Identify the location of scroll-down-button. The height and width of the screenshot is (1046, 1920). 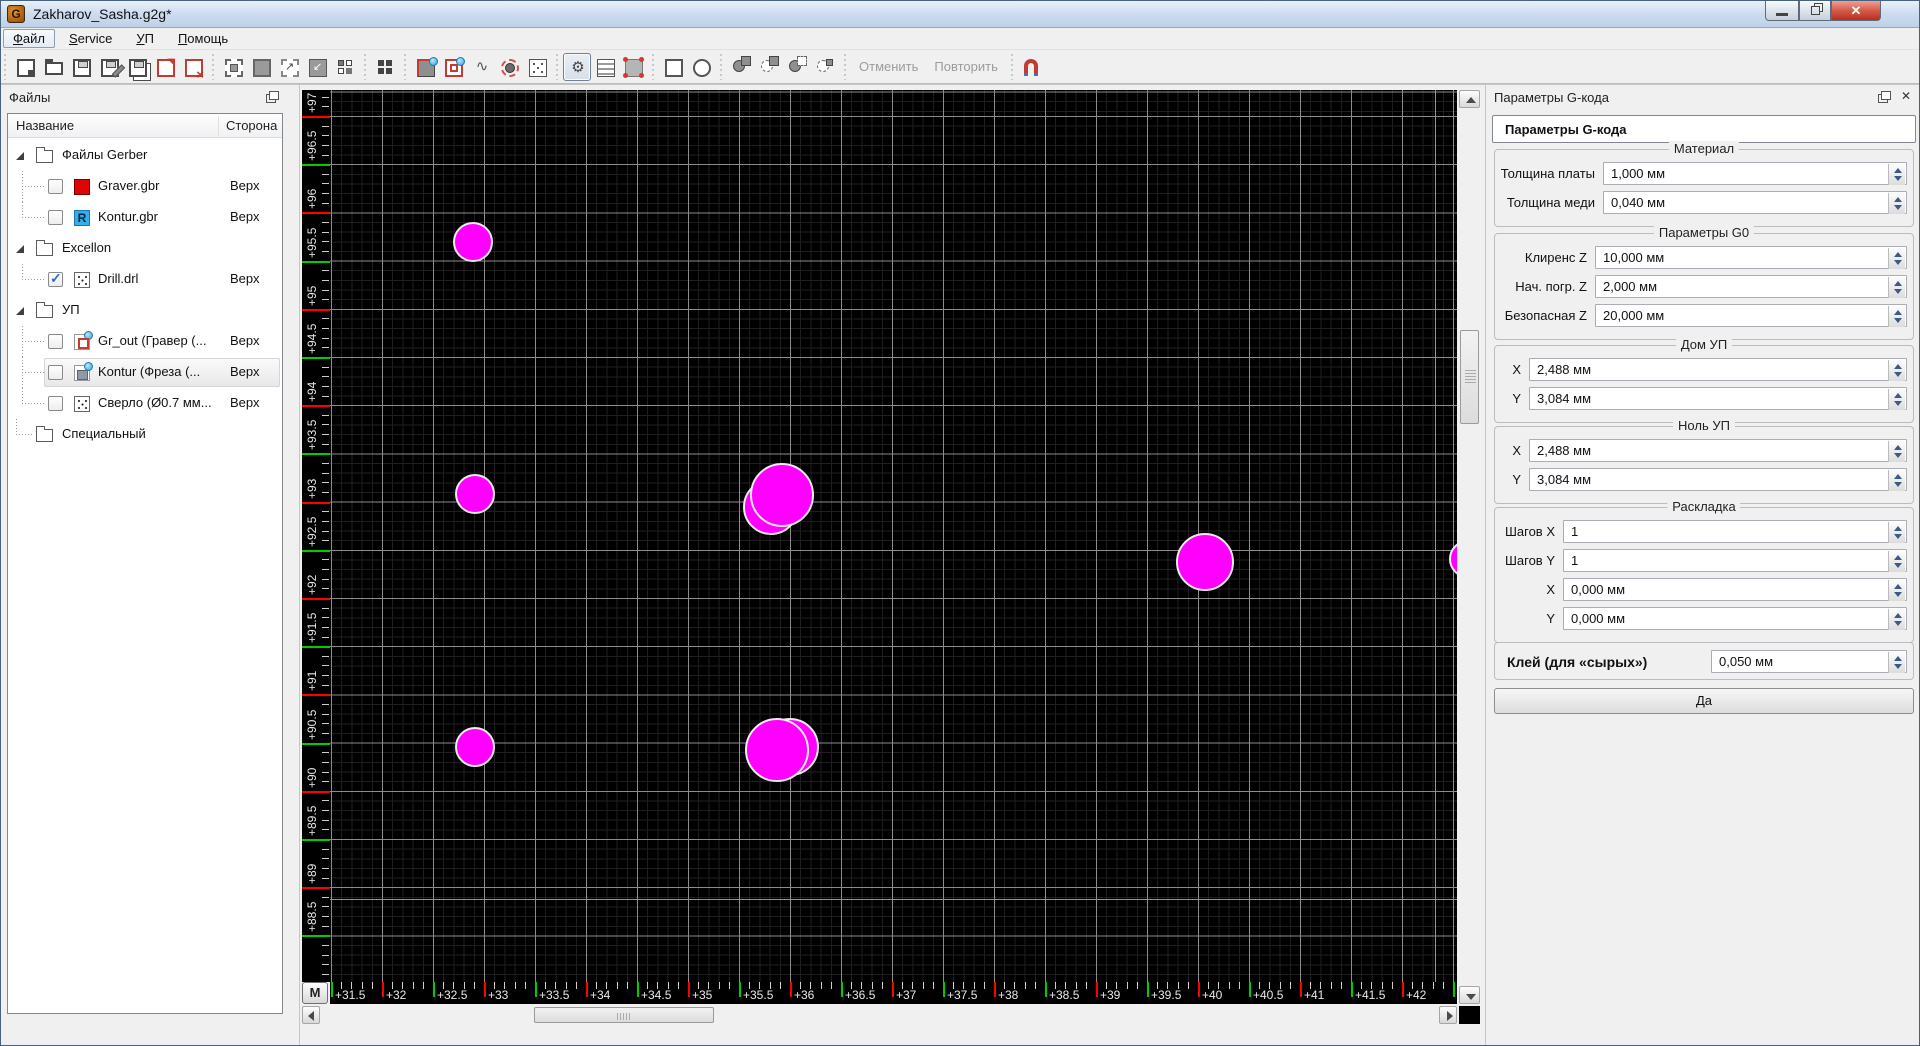
(1469, 995).